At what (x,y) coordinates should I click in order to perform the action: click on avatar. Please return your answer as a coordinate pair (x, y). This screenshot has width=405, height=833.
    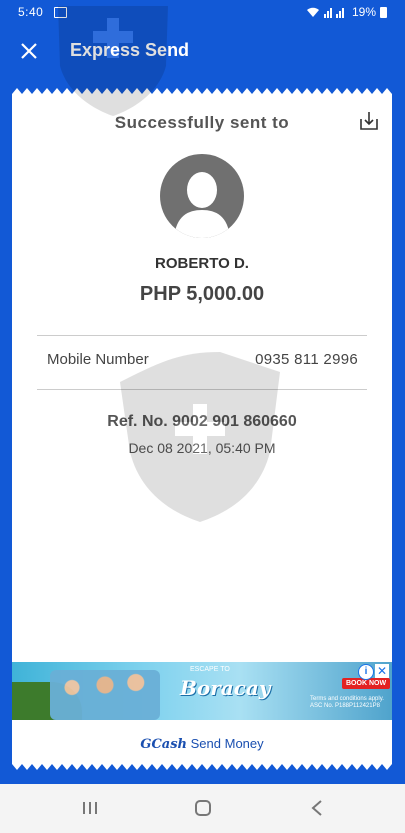
    Looking at the image, I should click on (202, 196).